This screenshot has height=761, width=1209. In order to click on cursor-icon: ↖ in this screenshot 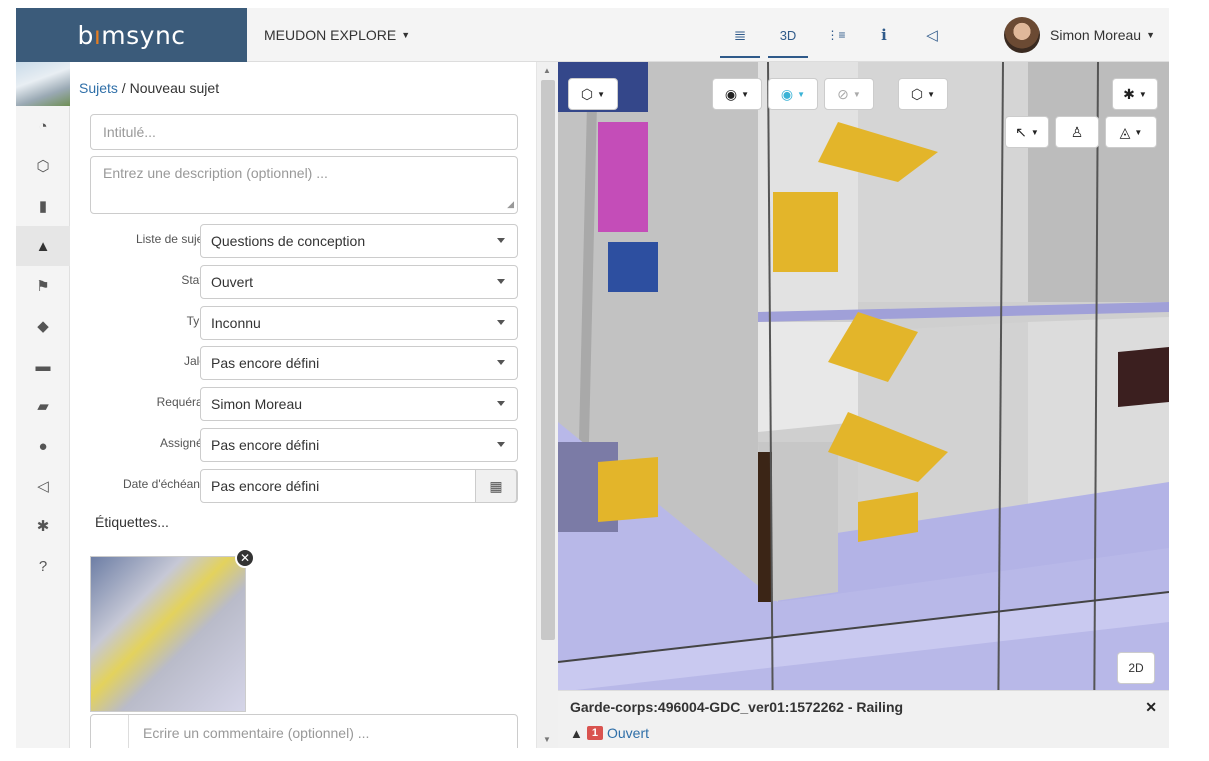, I will do `click(1021, 131)`.